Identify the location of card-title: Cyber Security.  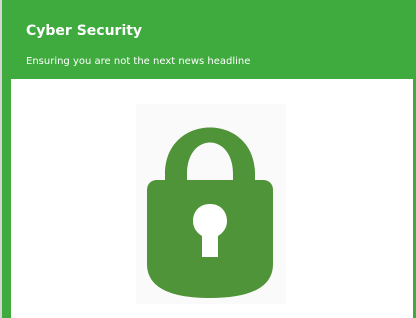
(84, 31).